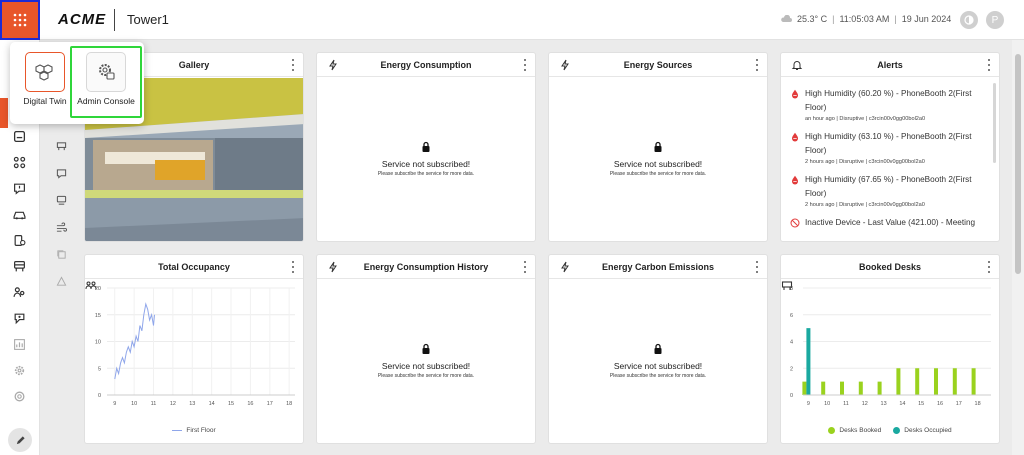  I want to click on warning-icon, so click(61, 281).